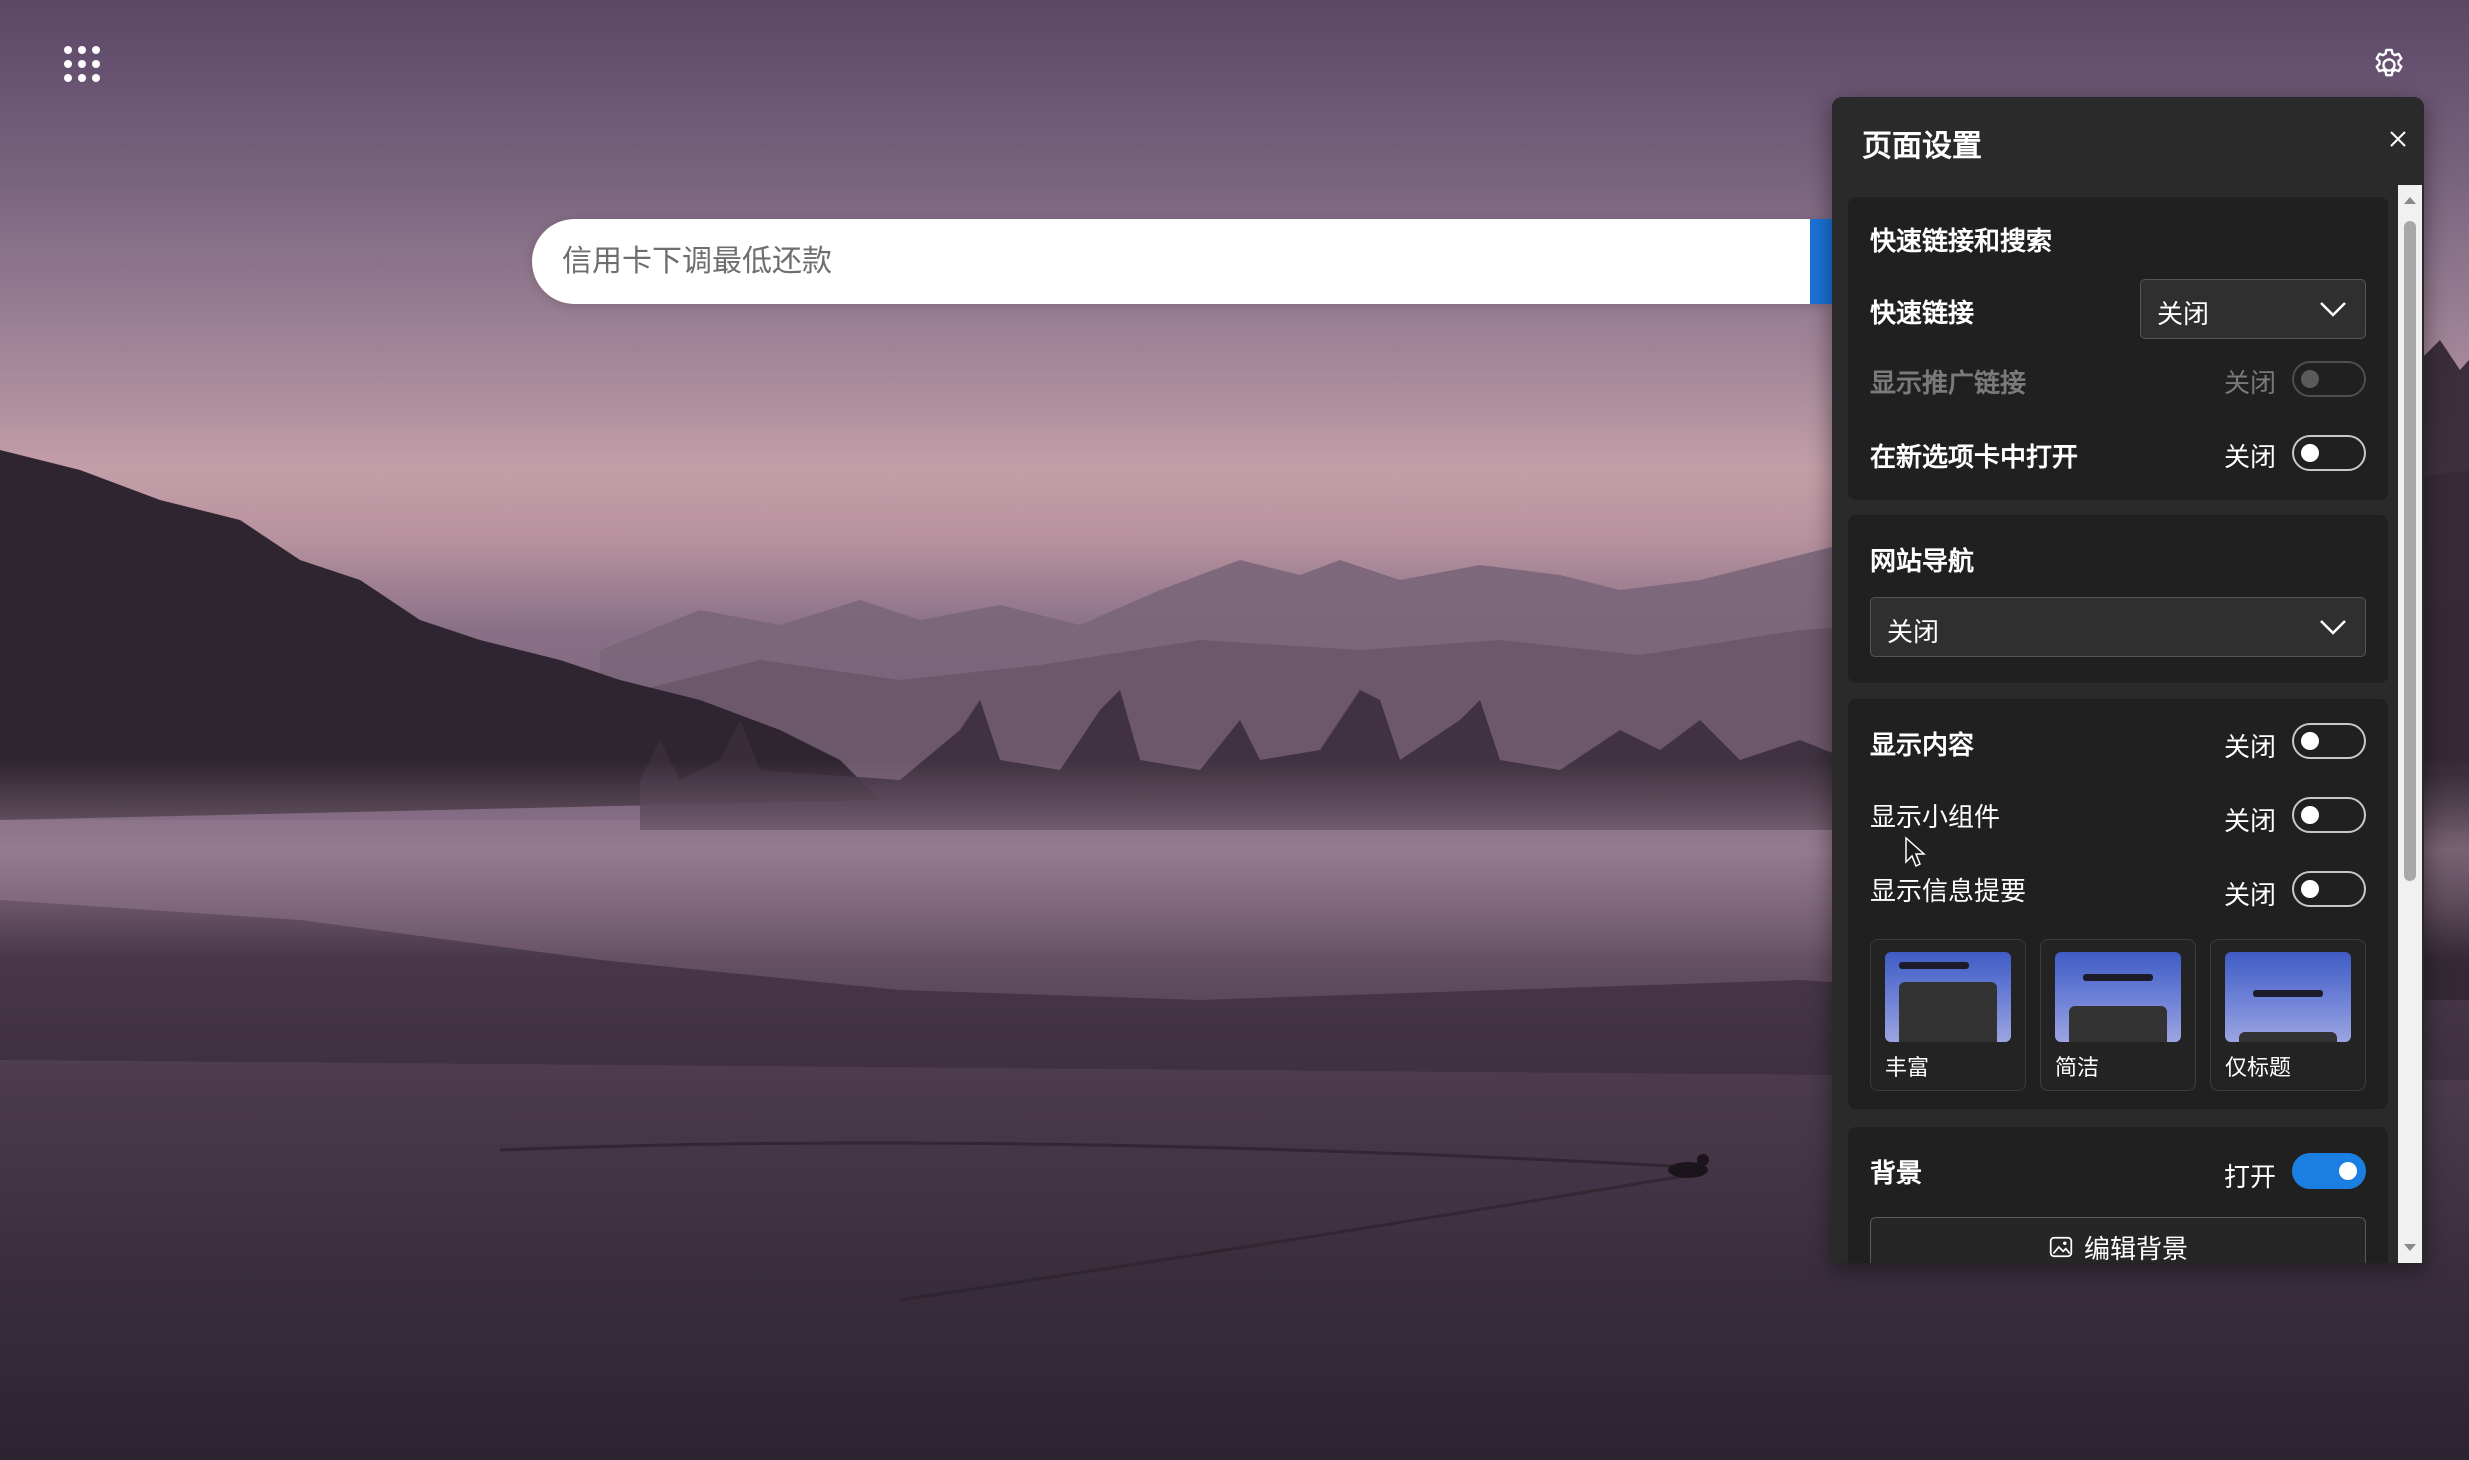 This screenshot has width=2469, height=1460. What do you see at coordinates (2329, 1171) in the screenshot?
I see `background-toggle` at bounding box center [2329, 1171].